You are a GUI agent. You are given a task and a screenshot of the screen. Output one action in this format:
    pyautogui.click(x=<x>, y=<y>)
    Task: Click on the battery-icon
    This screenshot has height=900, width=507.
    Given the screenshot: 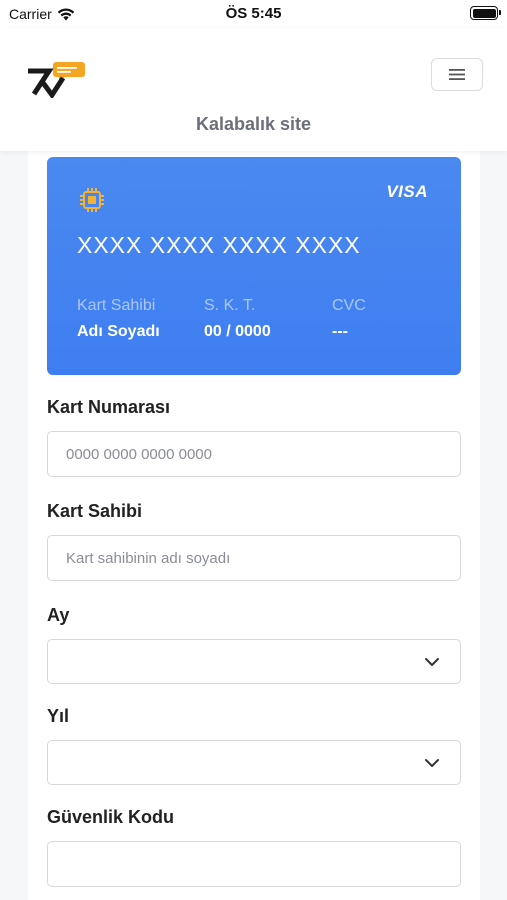 What is the action you would take?
    pyautogui.click(x=485, y=13)
    